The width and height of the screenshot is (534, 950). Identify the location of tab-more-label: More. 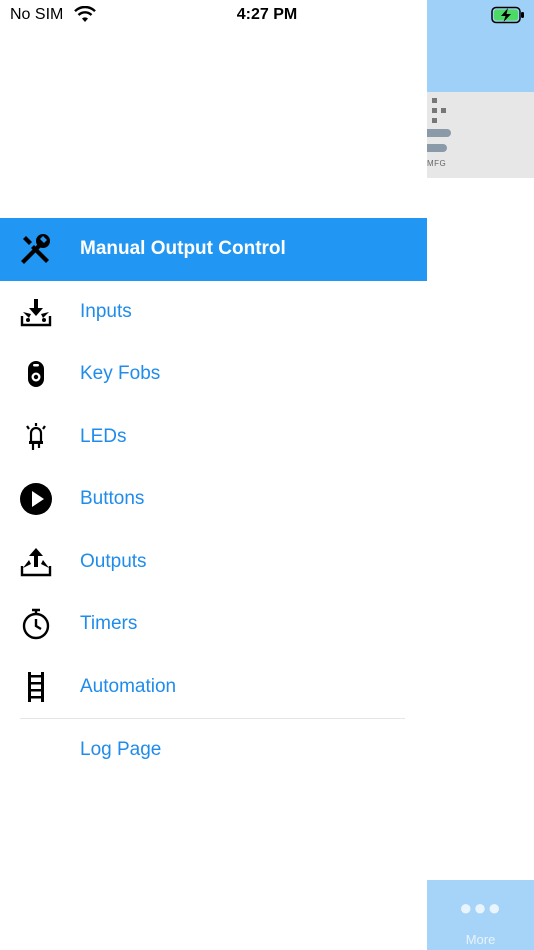
(480, 939).